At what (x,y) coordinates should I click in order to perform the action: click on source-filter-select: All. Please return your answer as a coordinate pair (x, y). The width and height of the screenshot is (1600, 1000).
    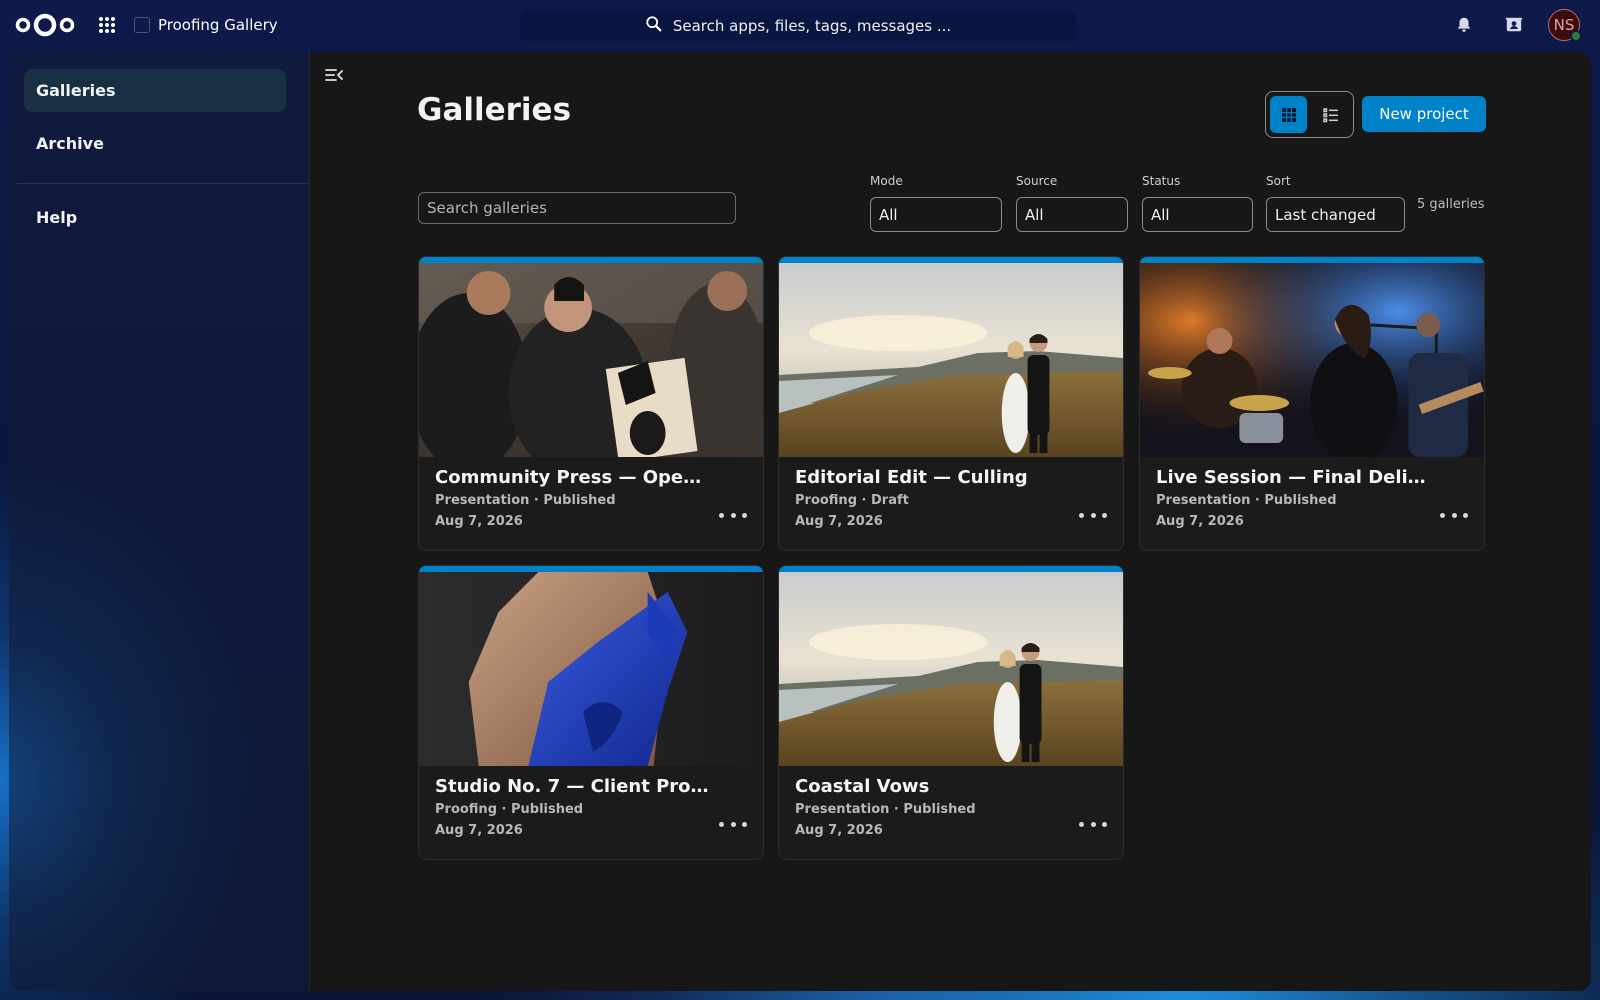
    Looking at the image, I should click on (1072, 214).